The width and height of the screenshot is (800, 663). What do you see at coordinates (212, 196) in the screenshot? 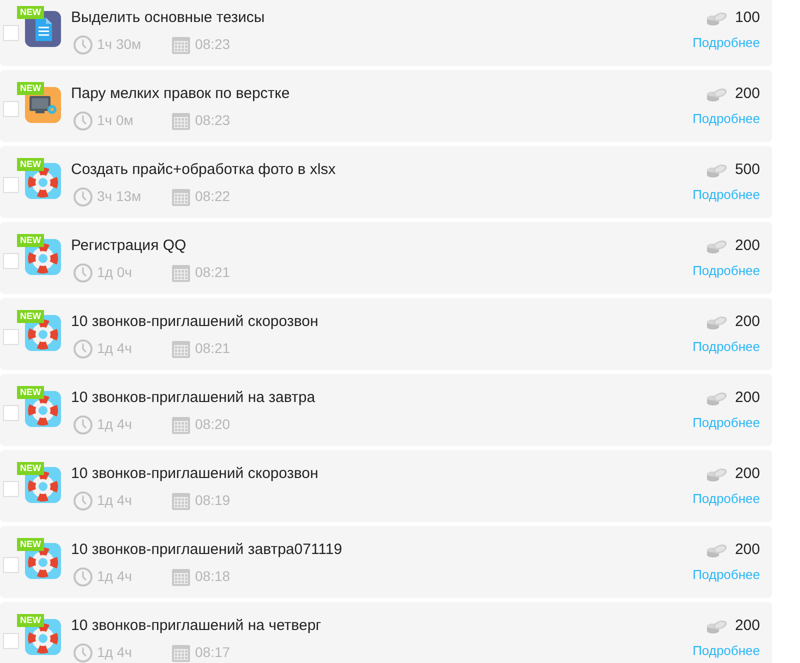
I see `post-time: 08:22` at bounding box center [212, 196].